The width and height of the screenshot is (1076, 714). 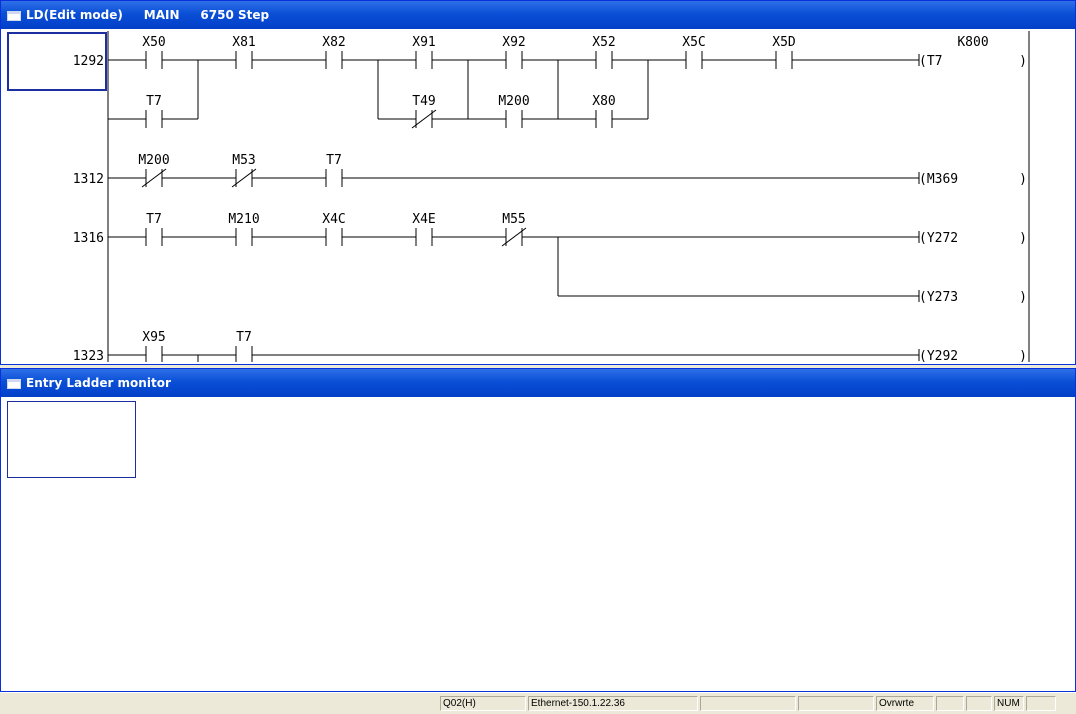 What do you see at coordinates (694, 52) in the screenshot?
I see `contact-x5c: X5C` at bounding box center [694, 52].